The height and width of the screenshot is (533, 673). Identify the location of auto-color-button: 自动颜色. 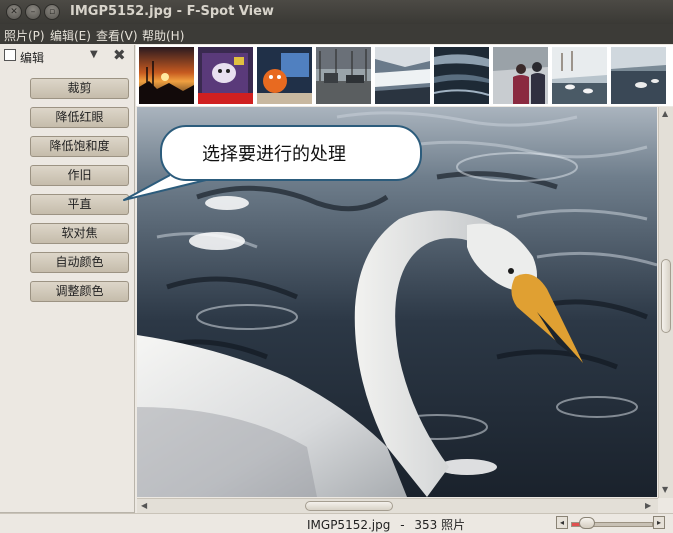
(79, 262).